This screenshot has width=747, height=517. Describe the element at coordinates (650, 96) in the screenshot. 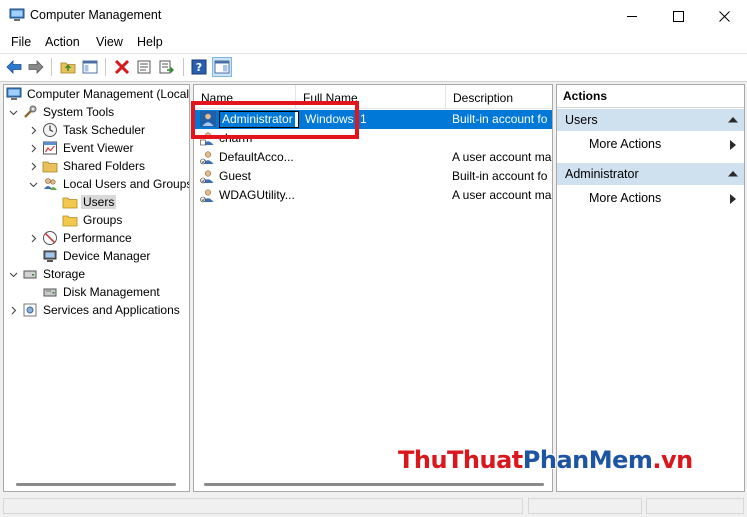

I see `actions-title: Actions` at that location.